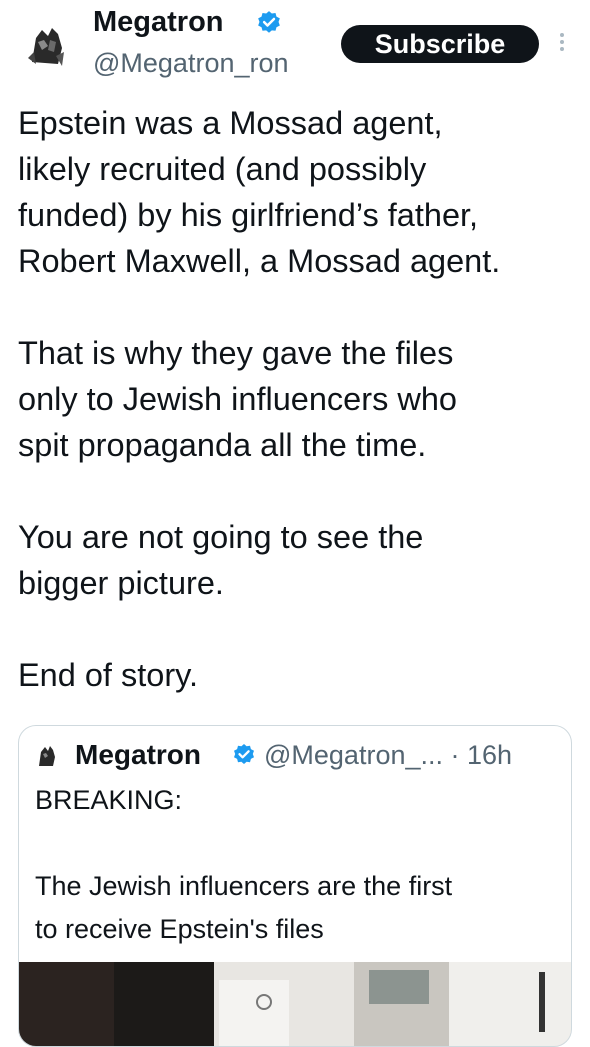 Image resolution: width=590 pixels, height=1047 pixels. Describe the element at coordinates (108, 675) in the screenshot. I see `text-line: End of story.` at that location.